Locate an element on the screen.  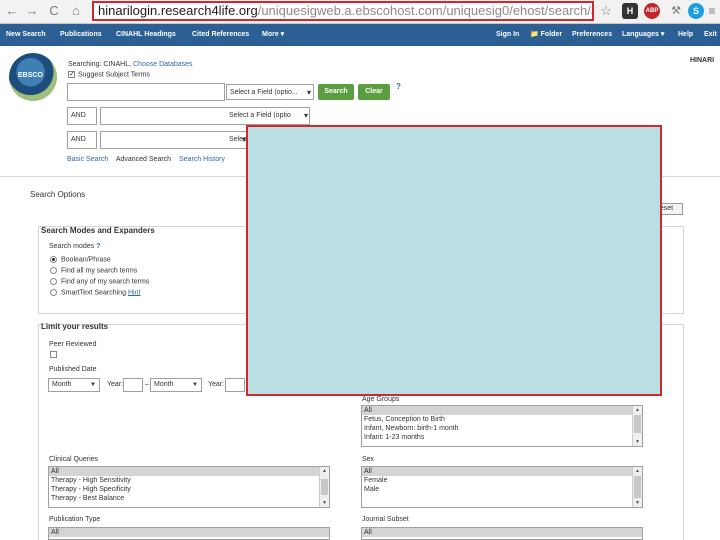
help-link: Help is located at coordinates (685, 35).